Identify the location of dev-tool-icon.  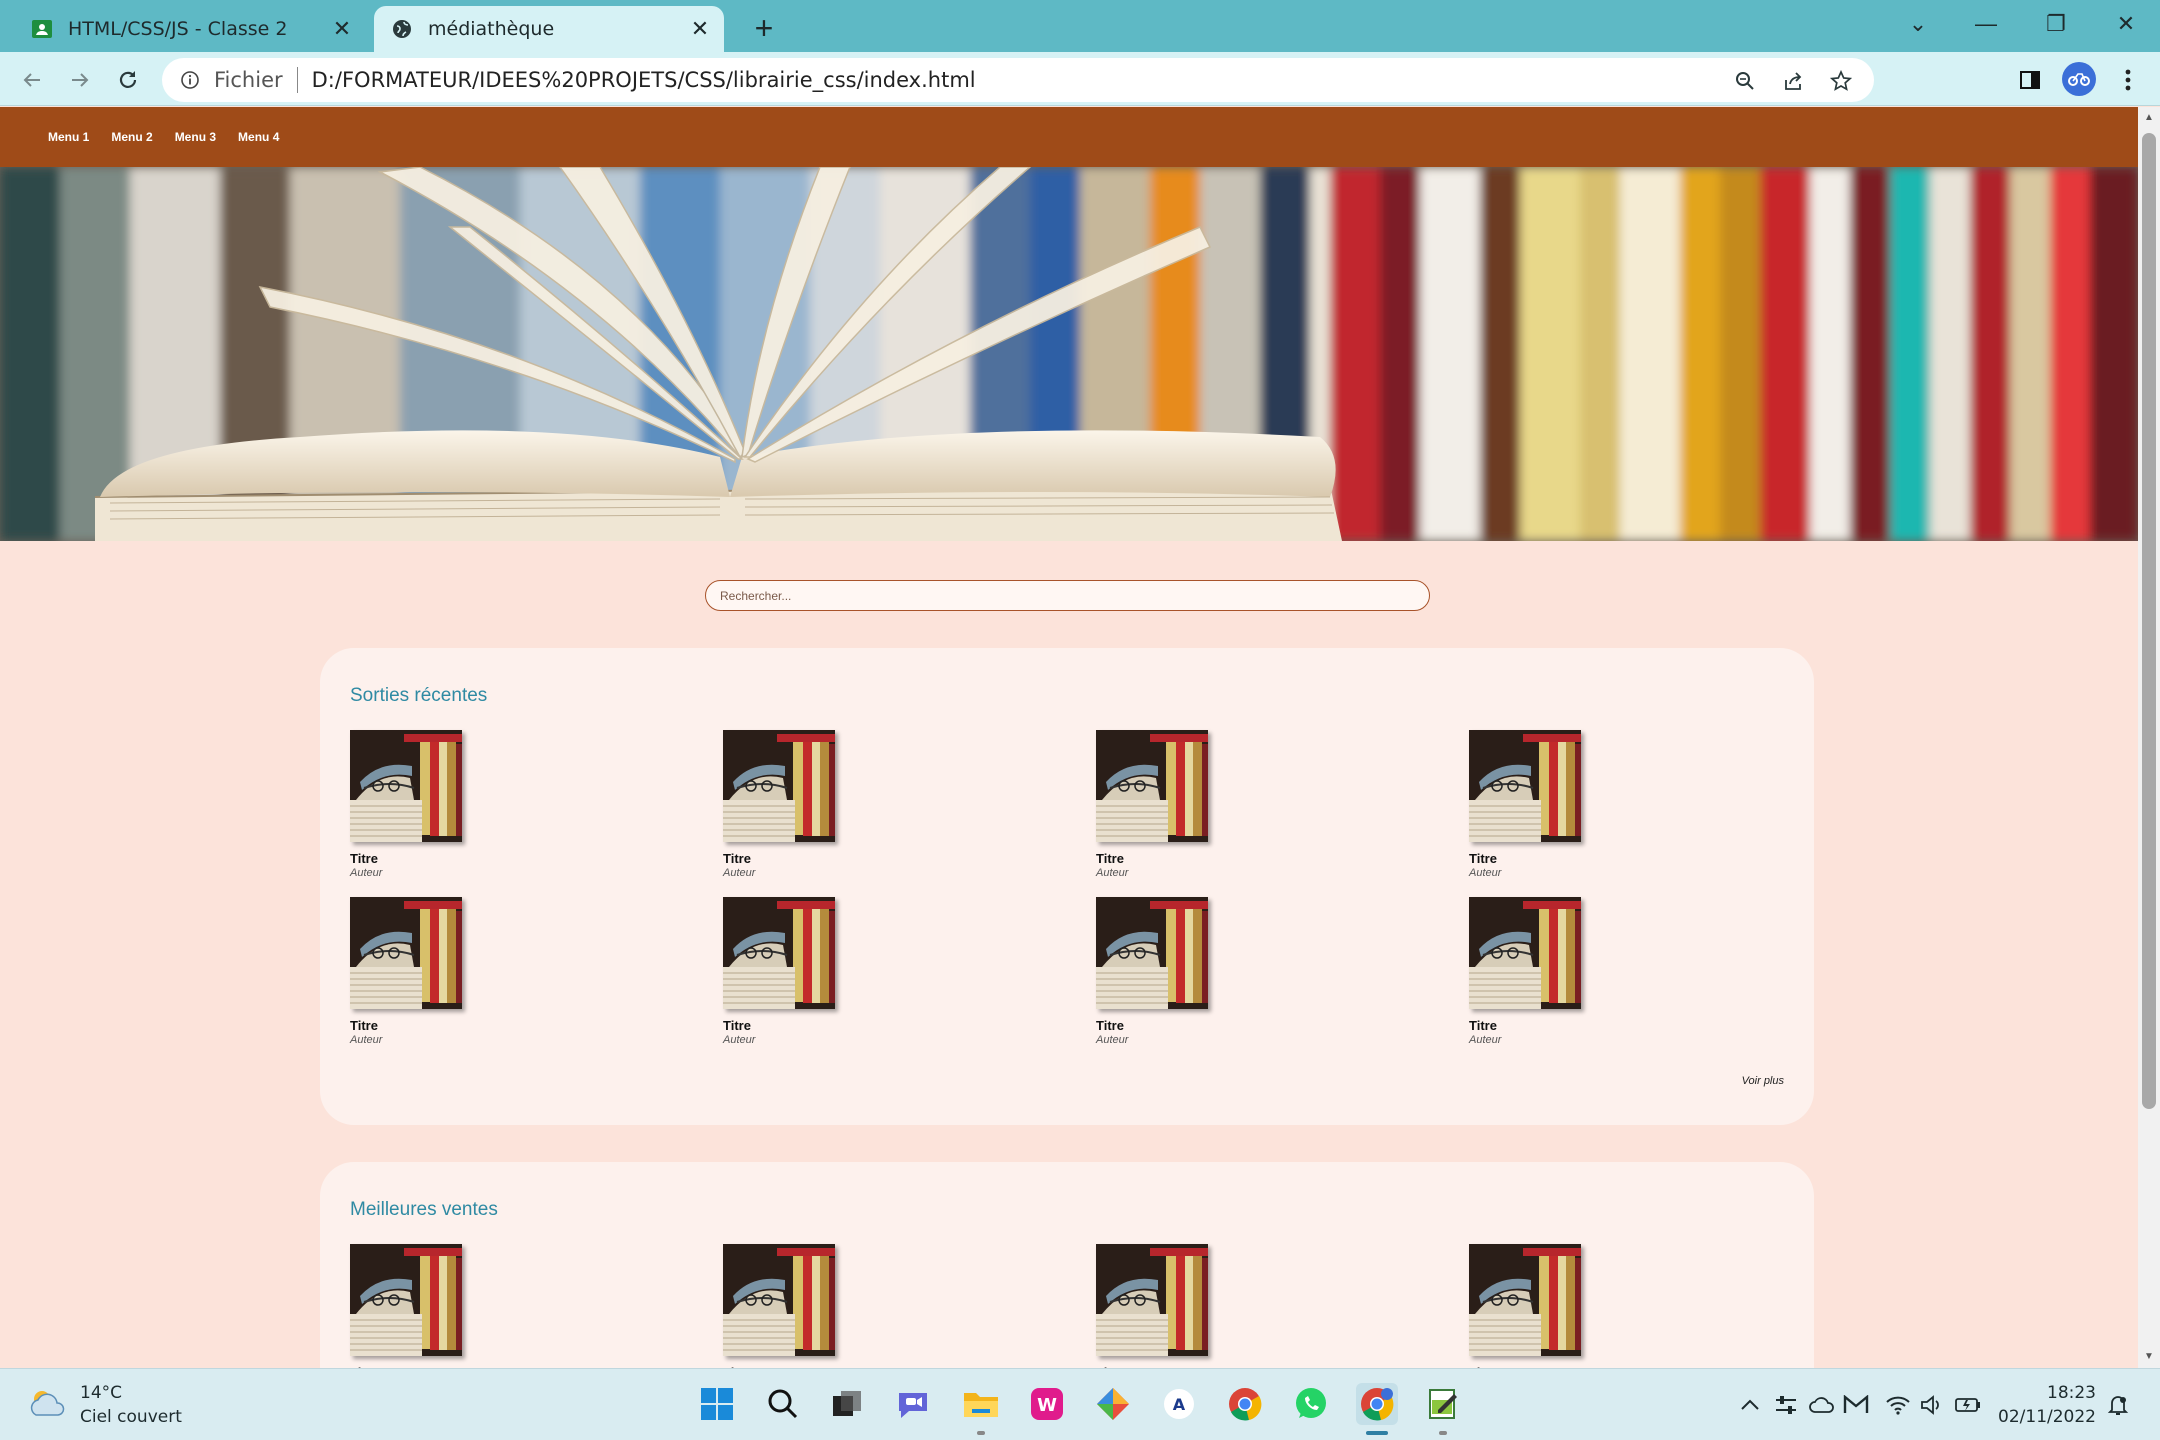
(1113, 1404).